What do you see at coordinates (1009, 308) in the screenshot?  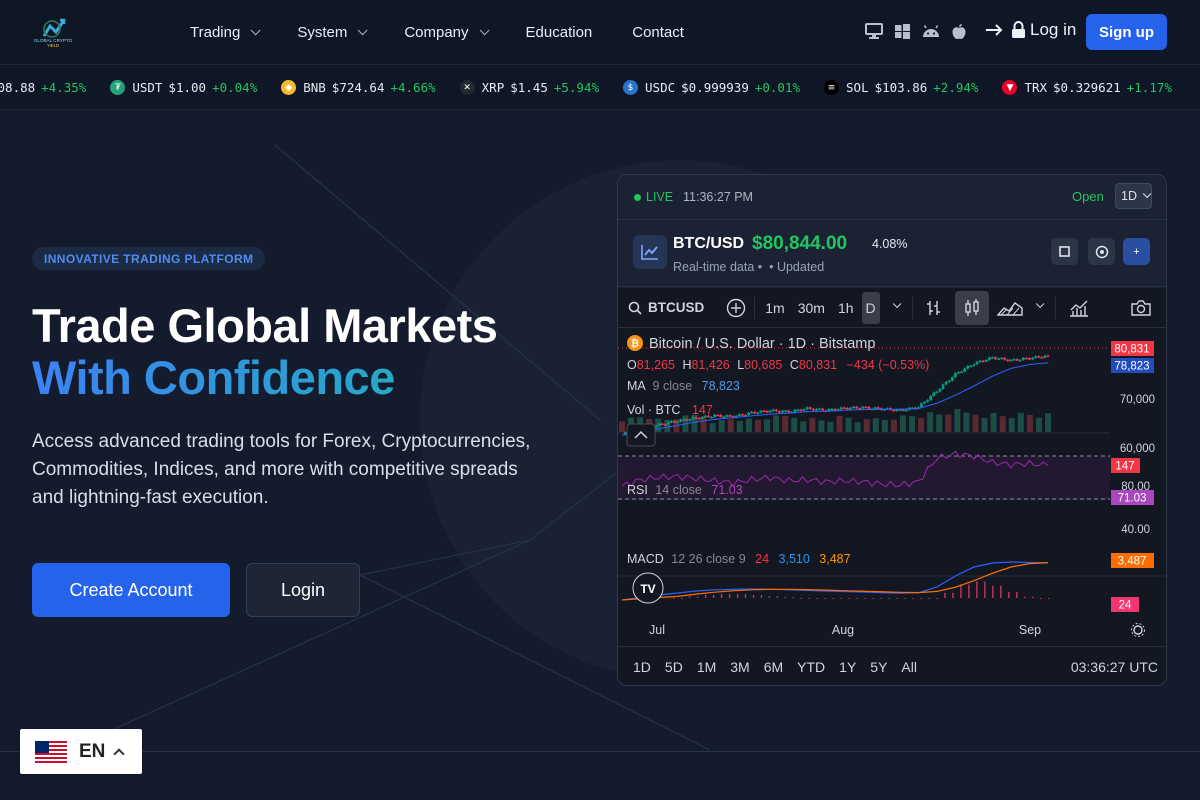 I see `area-style-icon` at bounding box center [1009, 308].